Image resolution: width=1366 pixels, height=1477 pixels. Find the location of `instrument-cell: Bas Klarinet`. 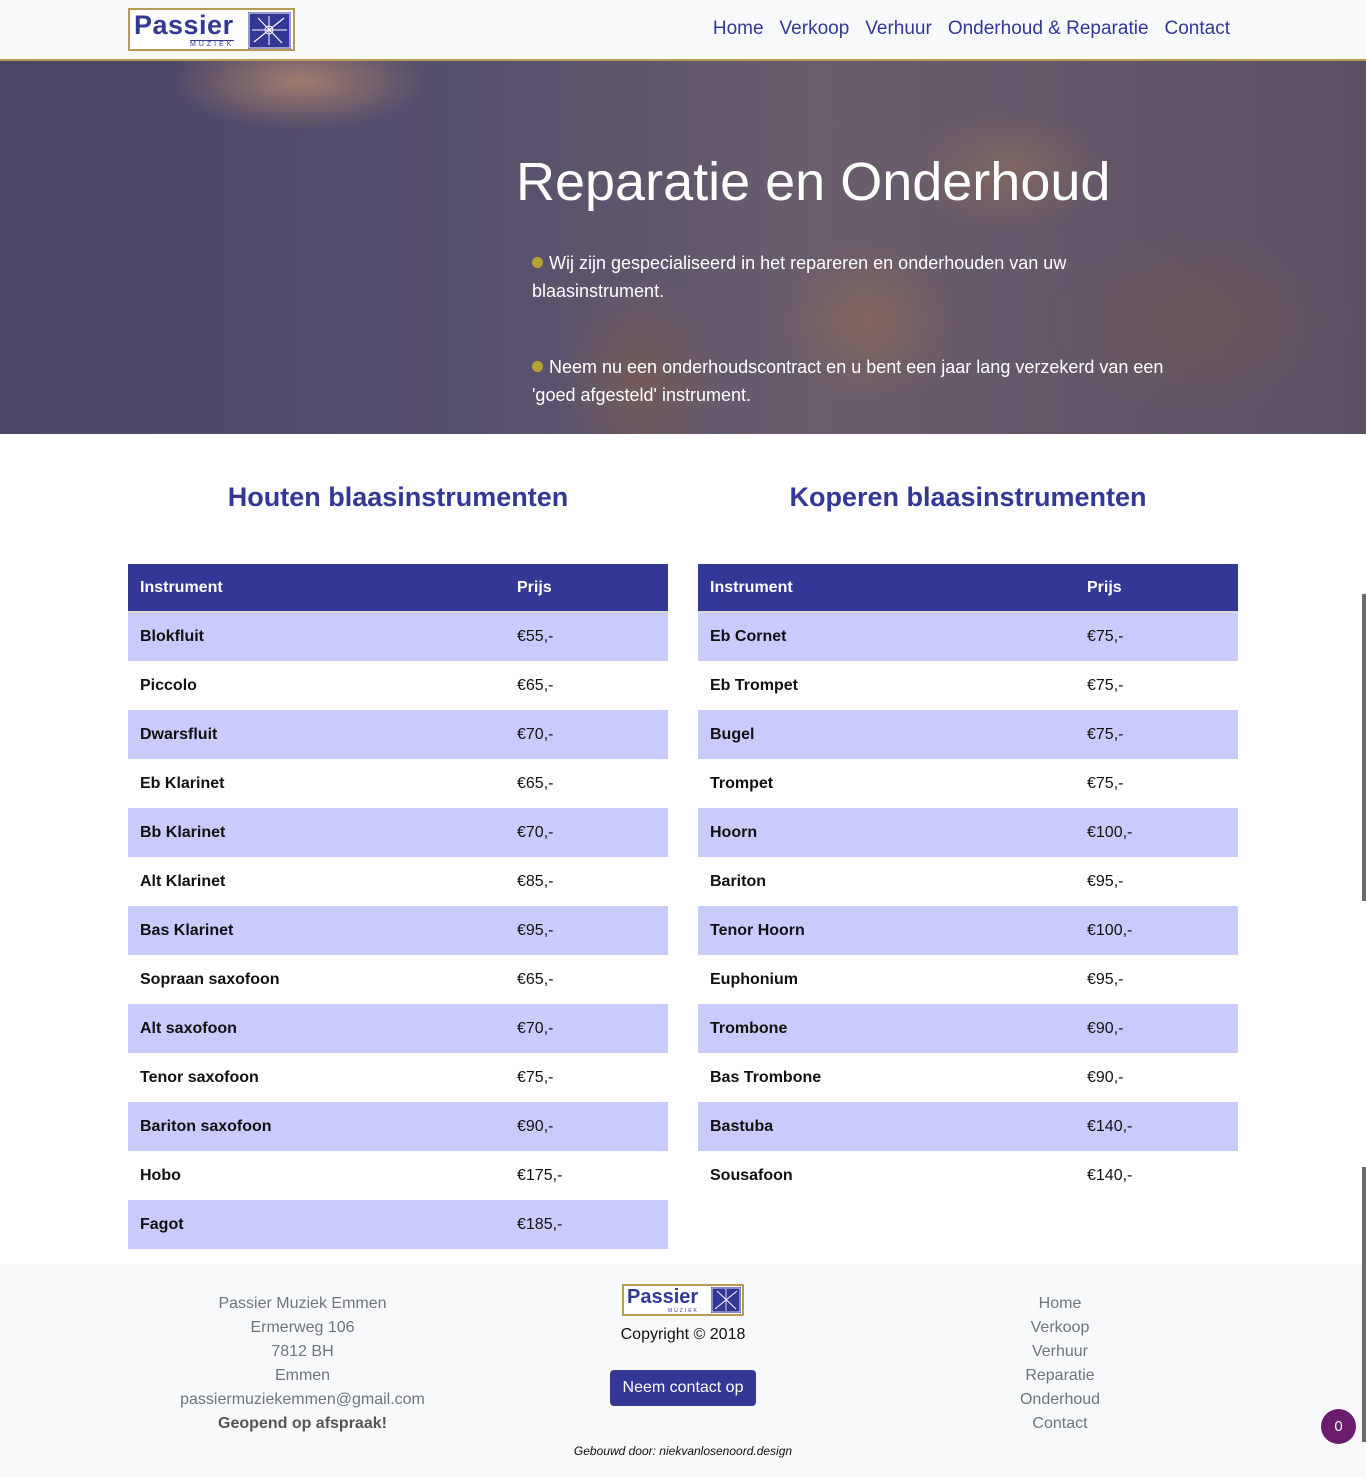

instrument-cell: Bas Klarinet is located at coordinates (316, 930).